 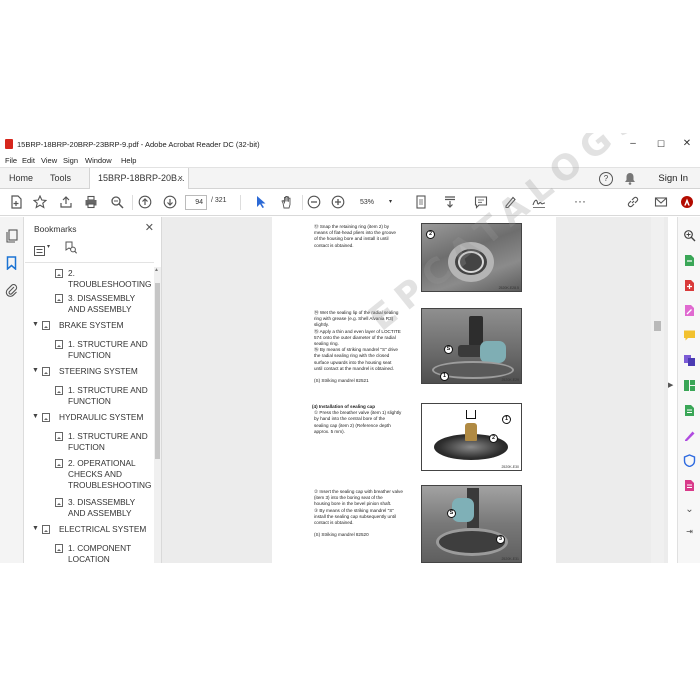 What do you see at coordinates (500, 539) in the screenshot?
I see `callout-3: 3` at bounding box center [500, 539].